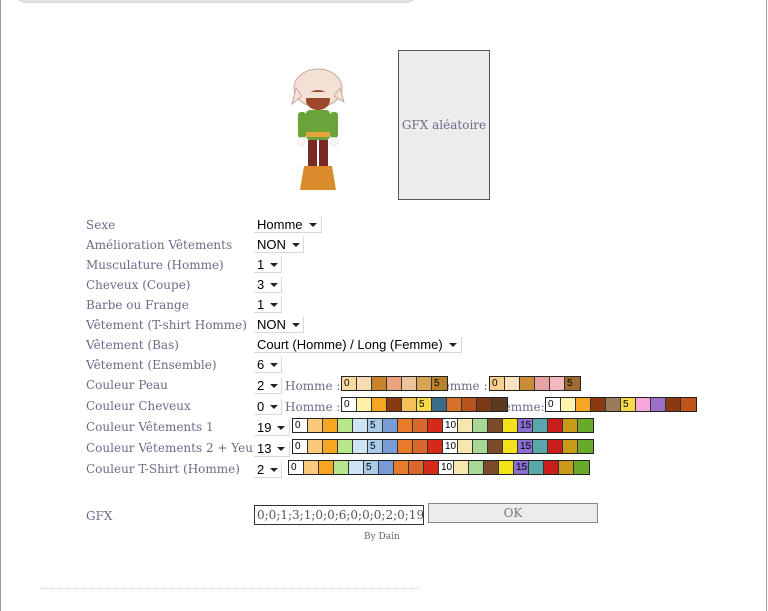  I want to click on gfx-code-input: 0;0;1;3;1;0;0;6;0;0;0;2;0;19;1, so click(339, 515).